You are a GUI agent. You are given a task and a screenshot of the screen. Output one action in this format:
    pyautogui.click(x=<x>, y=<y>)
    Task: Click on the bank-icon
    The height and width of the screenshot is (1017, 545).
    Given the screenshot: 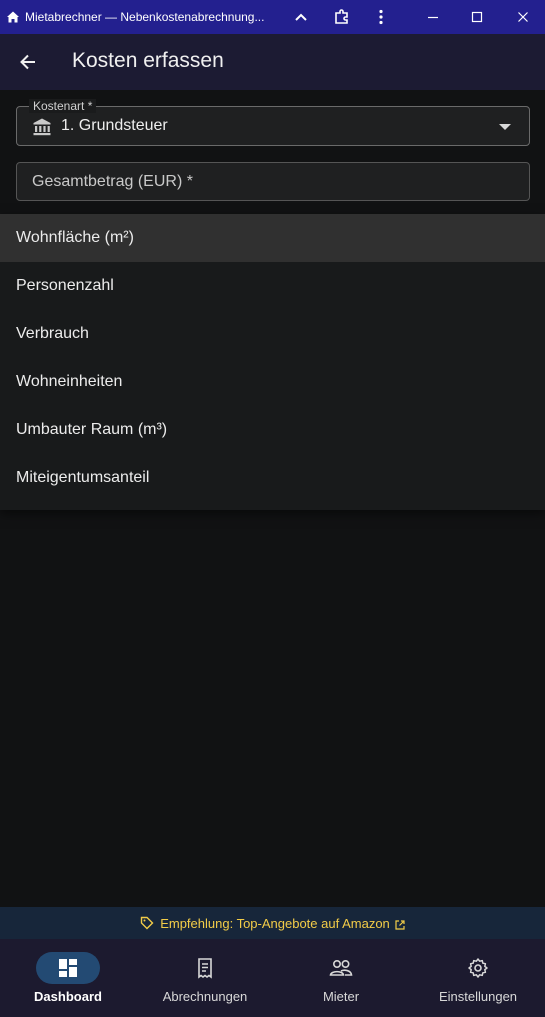 What is the action you would take?
    pyautogui.click(x=42, y=127)
    